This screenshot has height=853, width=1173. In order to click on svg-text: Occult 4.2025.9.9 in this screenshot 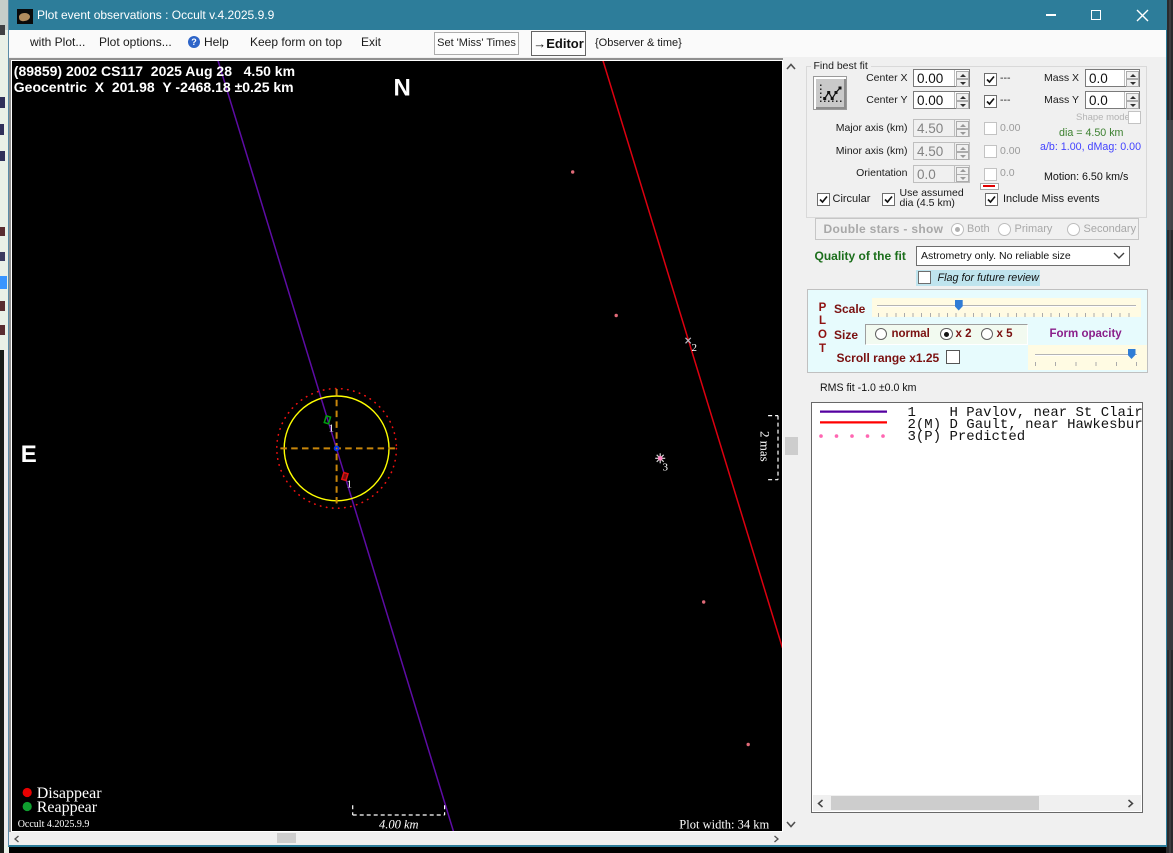, I will do `click(54, 824)`.